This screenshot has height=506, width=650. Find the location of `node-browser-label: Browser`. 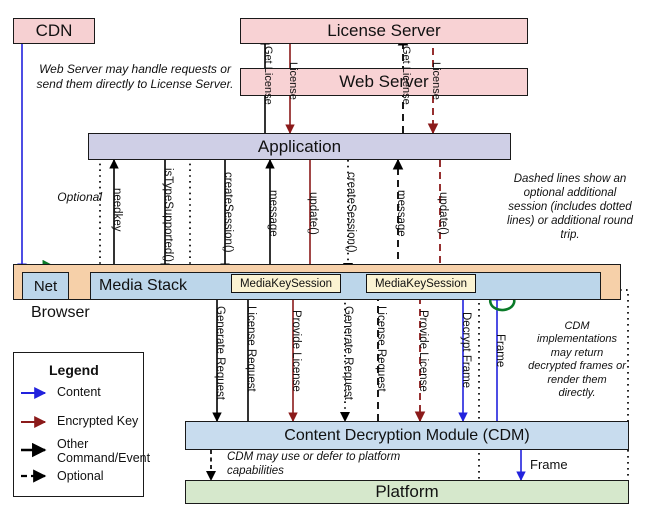

node-browser-label: Browser is located at coordinates (60, 312).